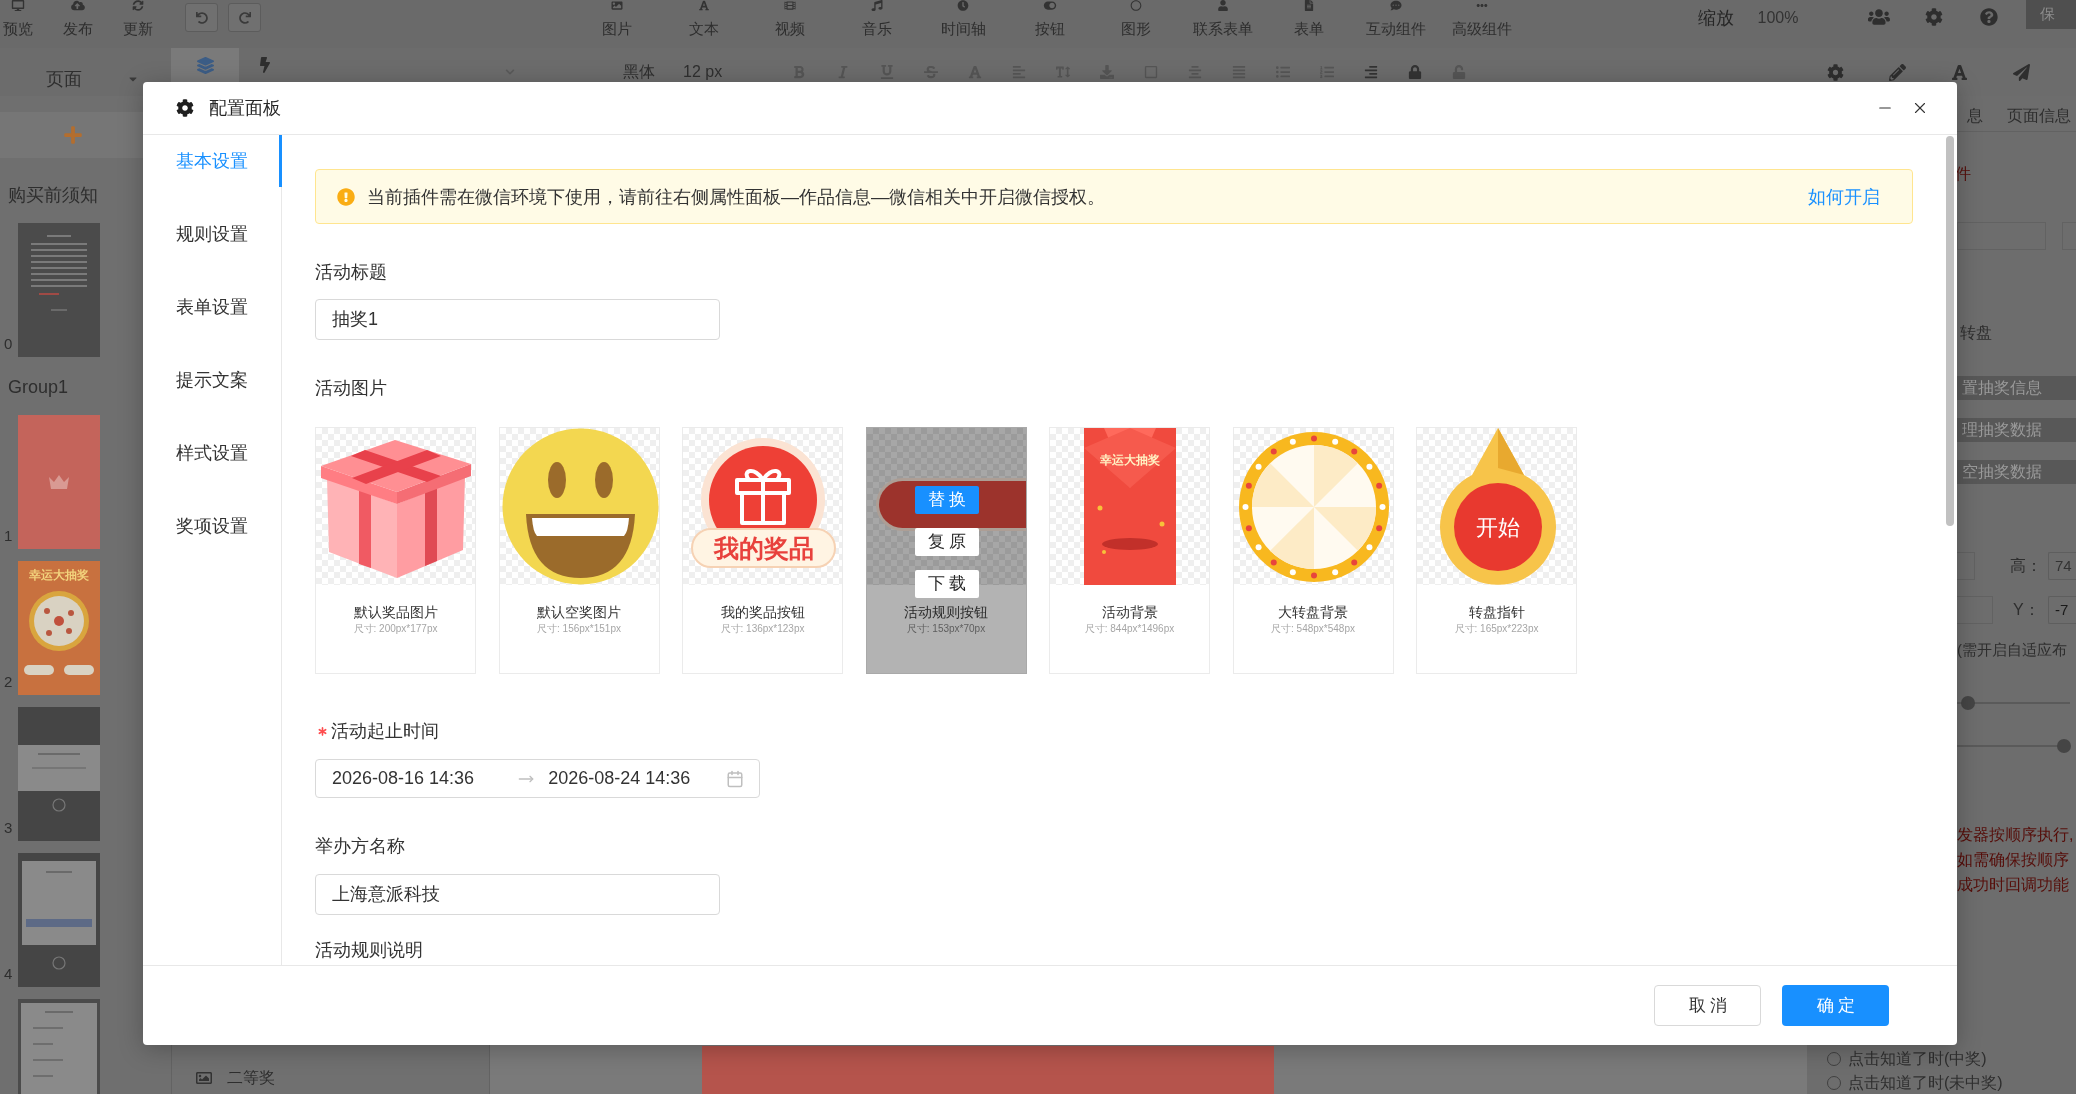 The width and height of the screenshot is (2076, 1094). I want to click on list-icon, so click(1283, 72).